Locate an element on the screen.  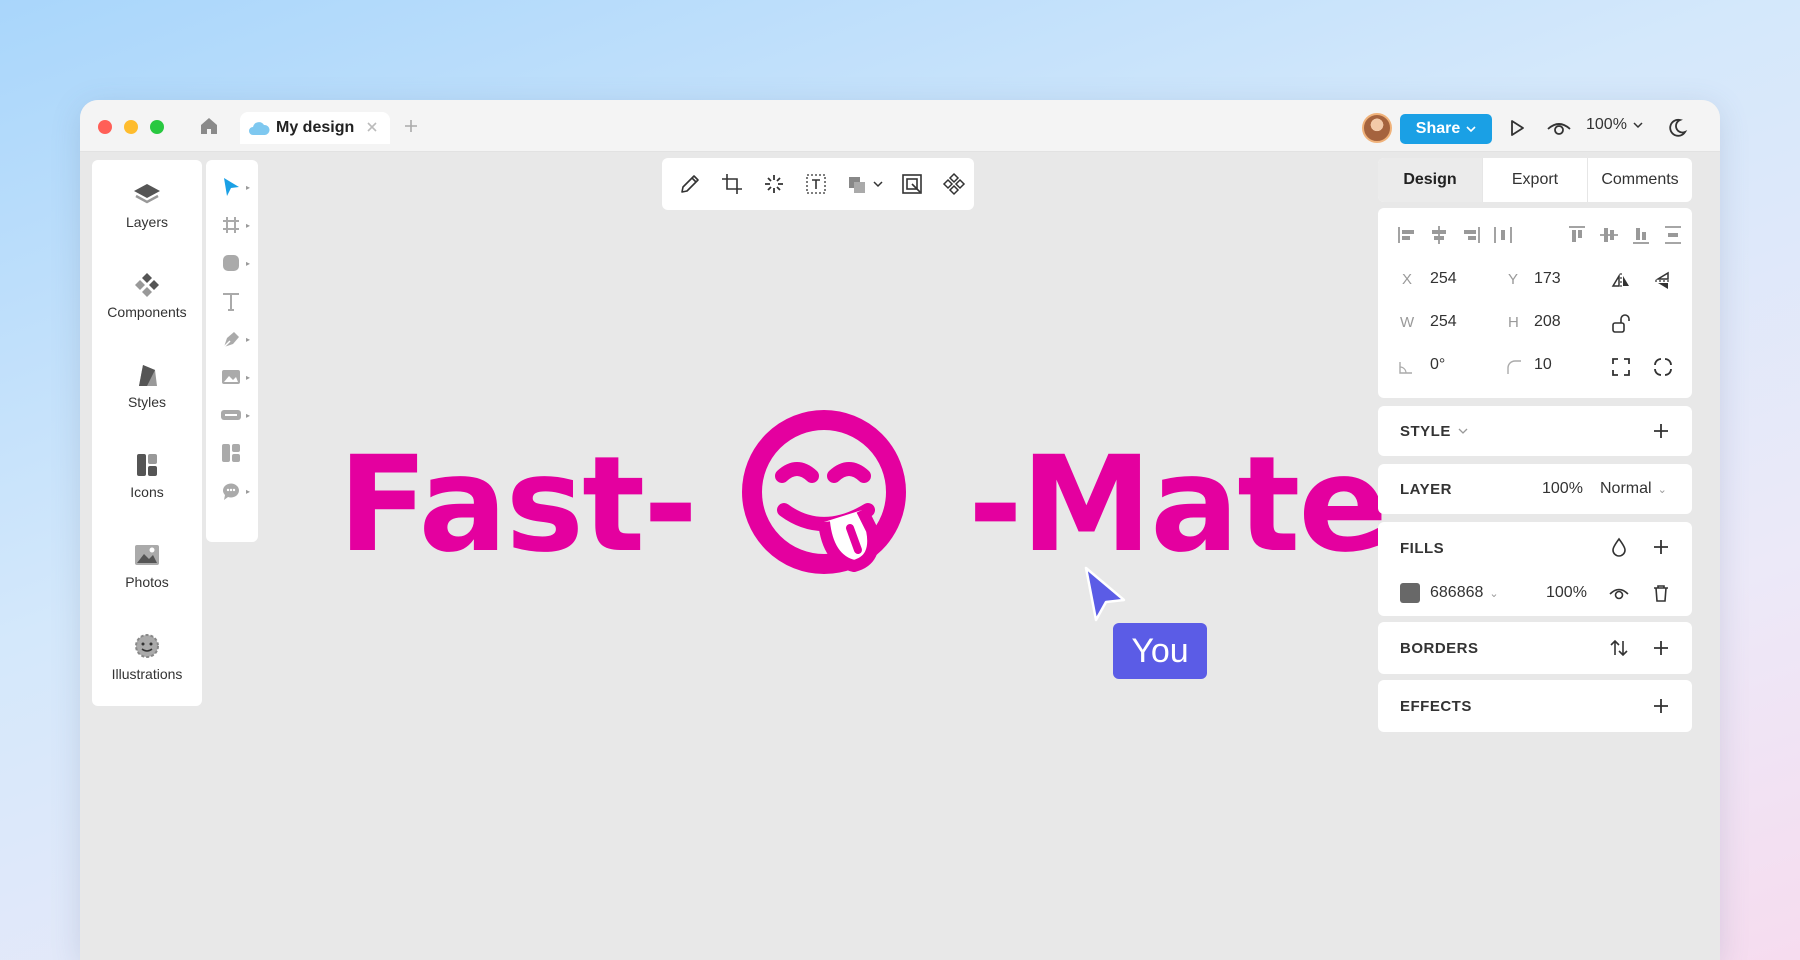
image-tool: ▸ is located at coordinates (232, 377).